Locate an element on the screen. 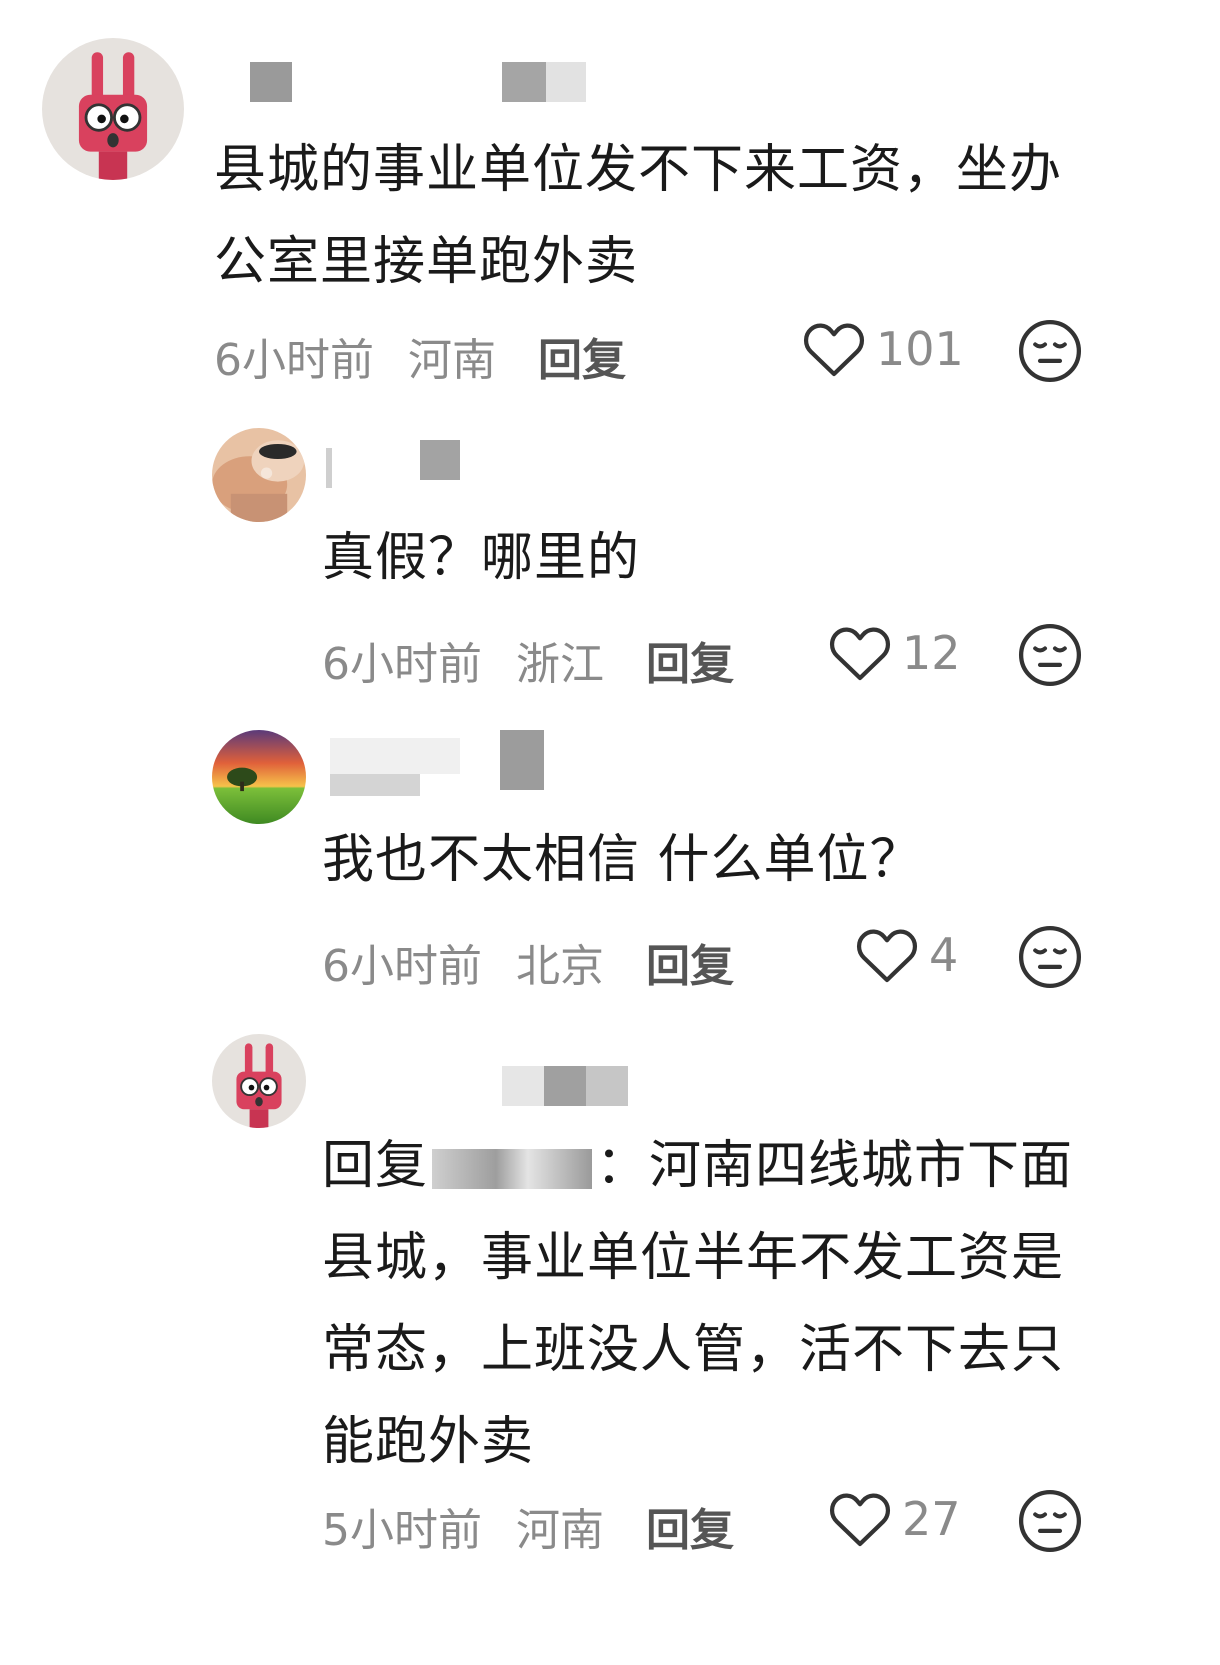  like-button: 4 is located at coordinates (906, 955).